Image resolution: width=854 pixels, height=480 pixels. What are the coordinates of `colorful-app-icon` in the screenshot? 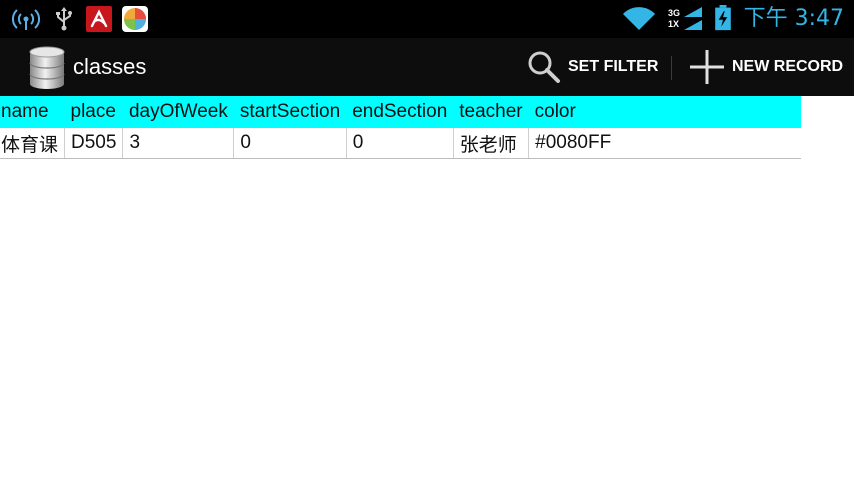 It's located at (135, 19).